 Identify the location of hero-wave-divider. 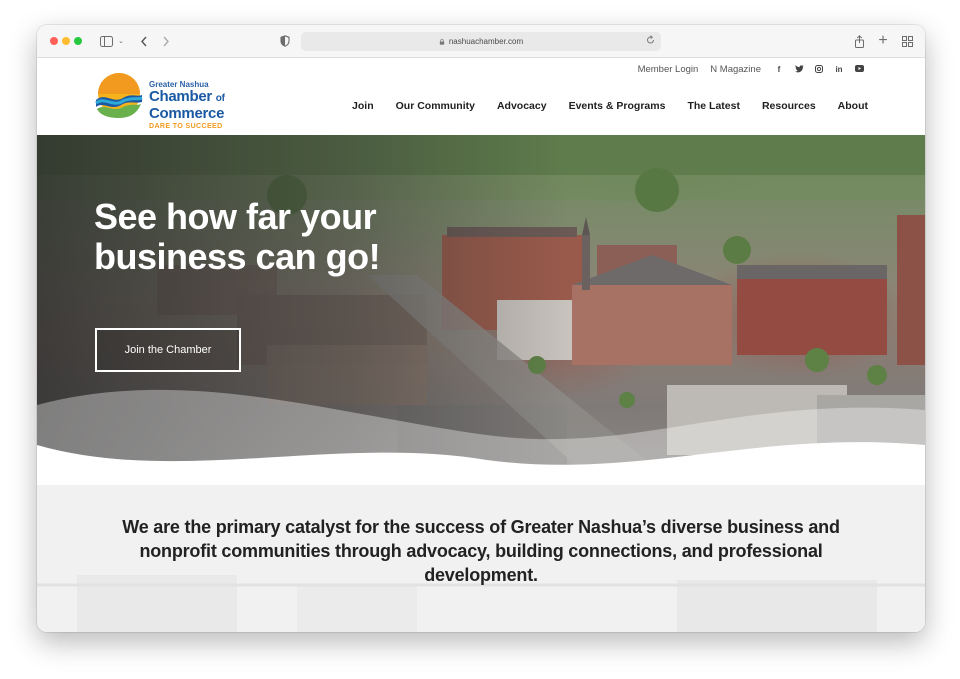
(481, 437).